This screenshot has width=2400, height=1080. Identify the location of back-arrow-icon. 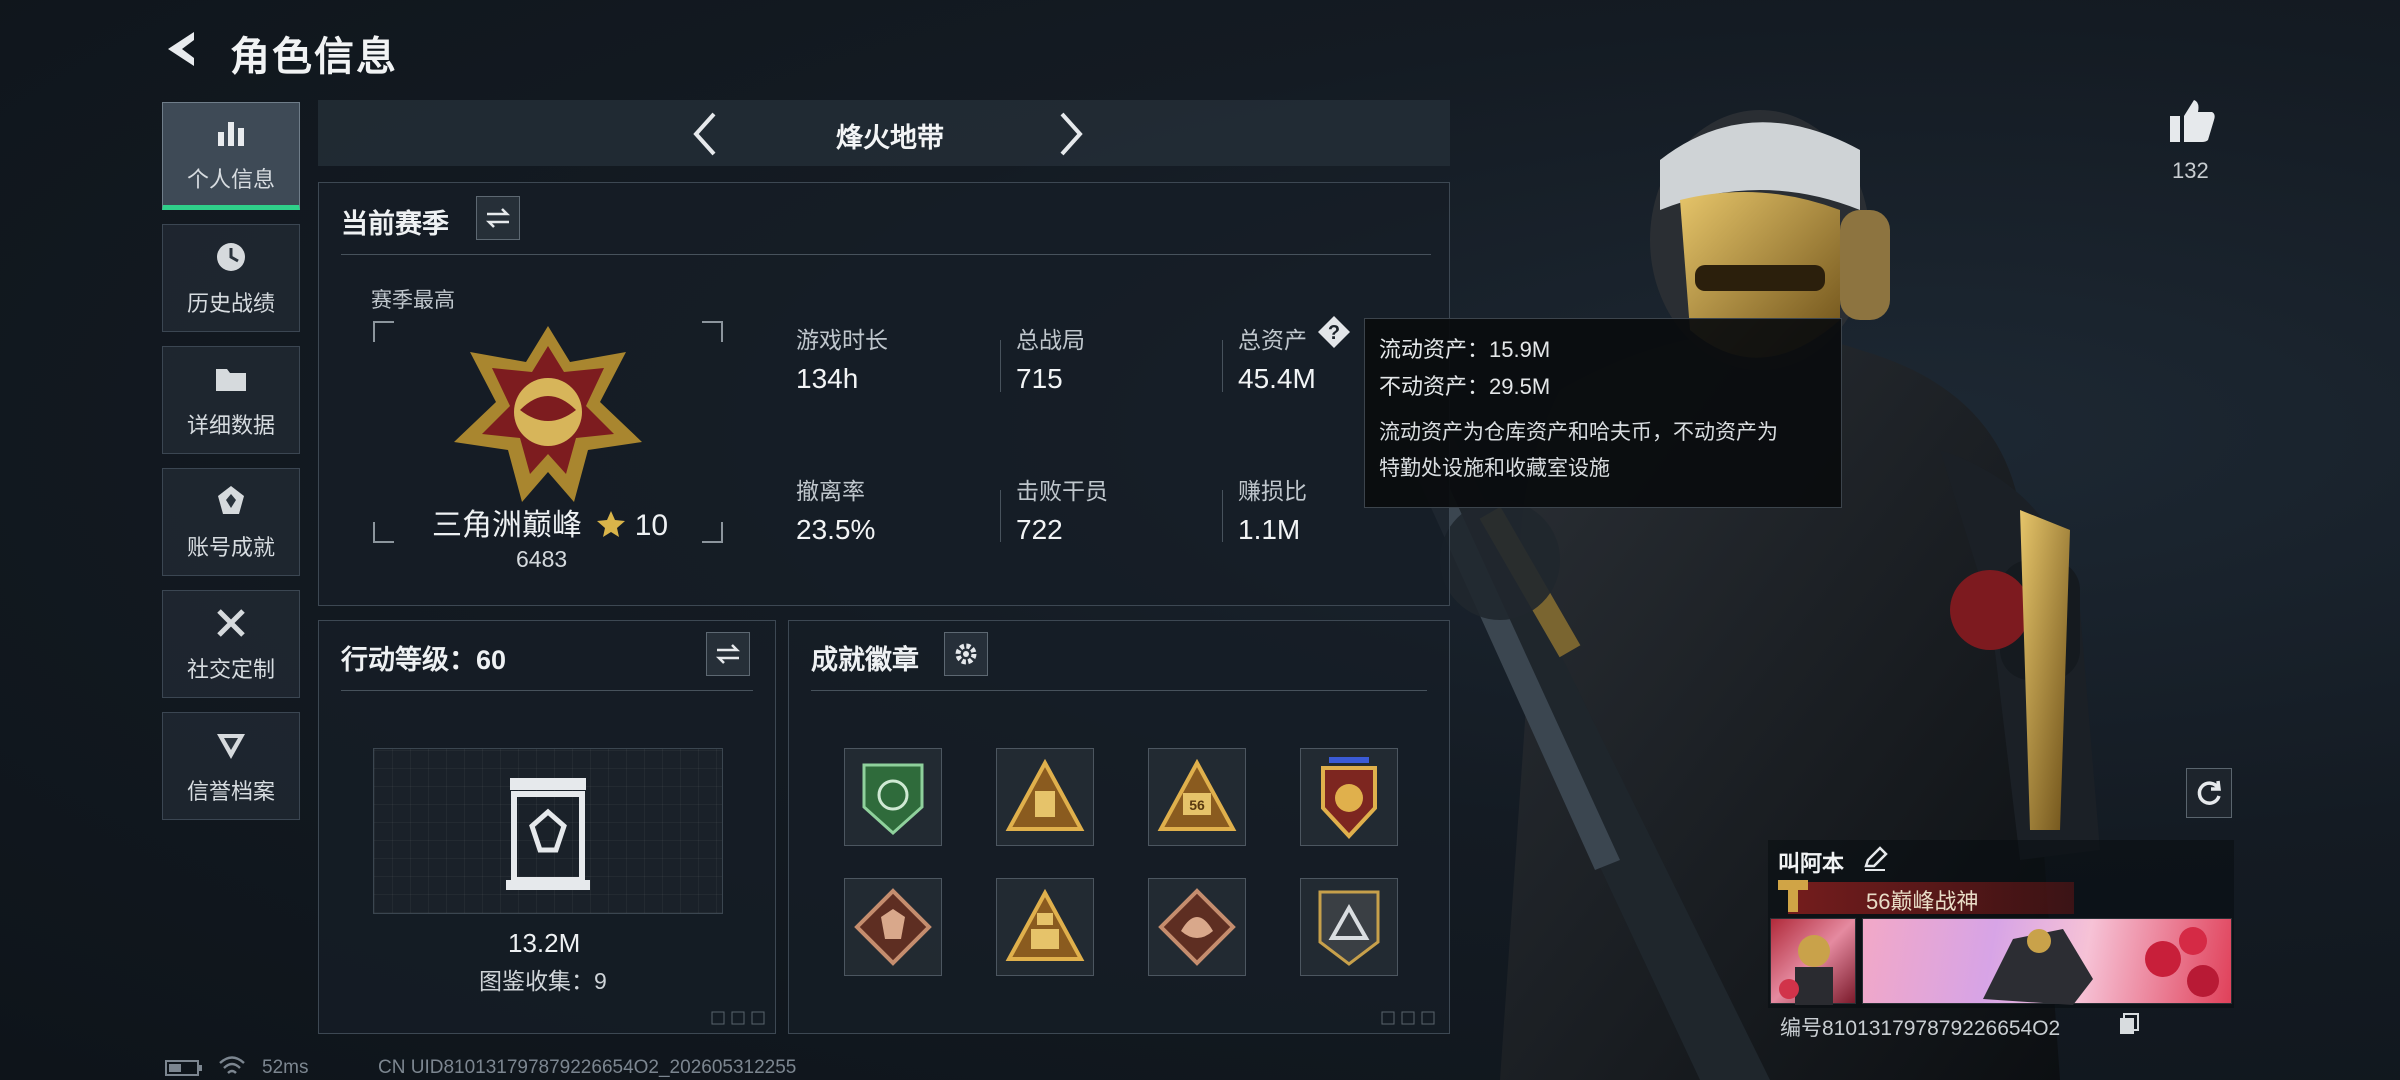
(183, 49).